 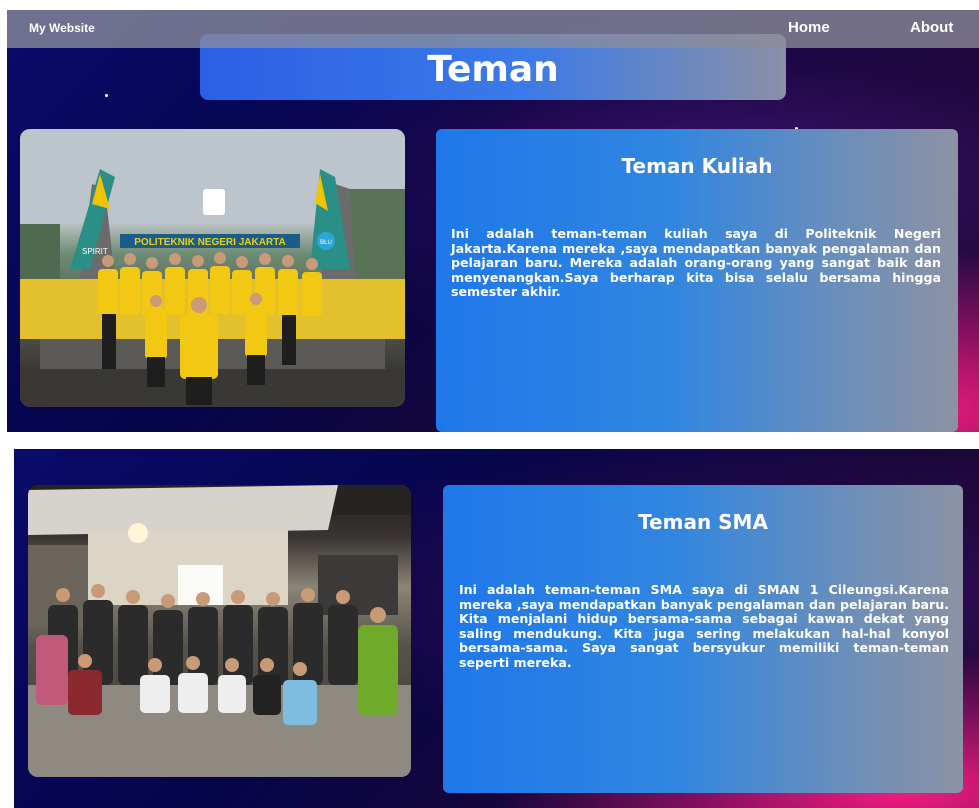 I want to click on top-navbar: My Website Home About, so click(x=493, y=29).